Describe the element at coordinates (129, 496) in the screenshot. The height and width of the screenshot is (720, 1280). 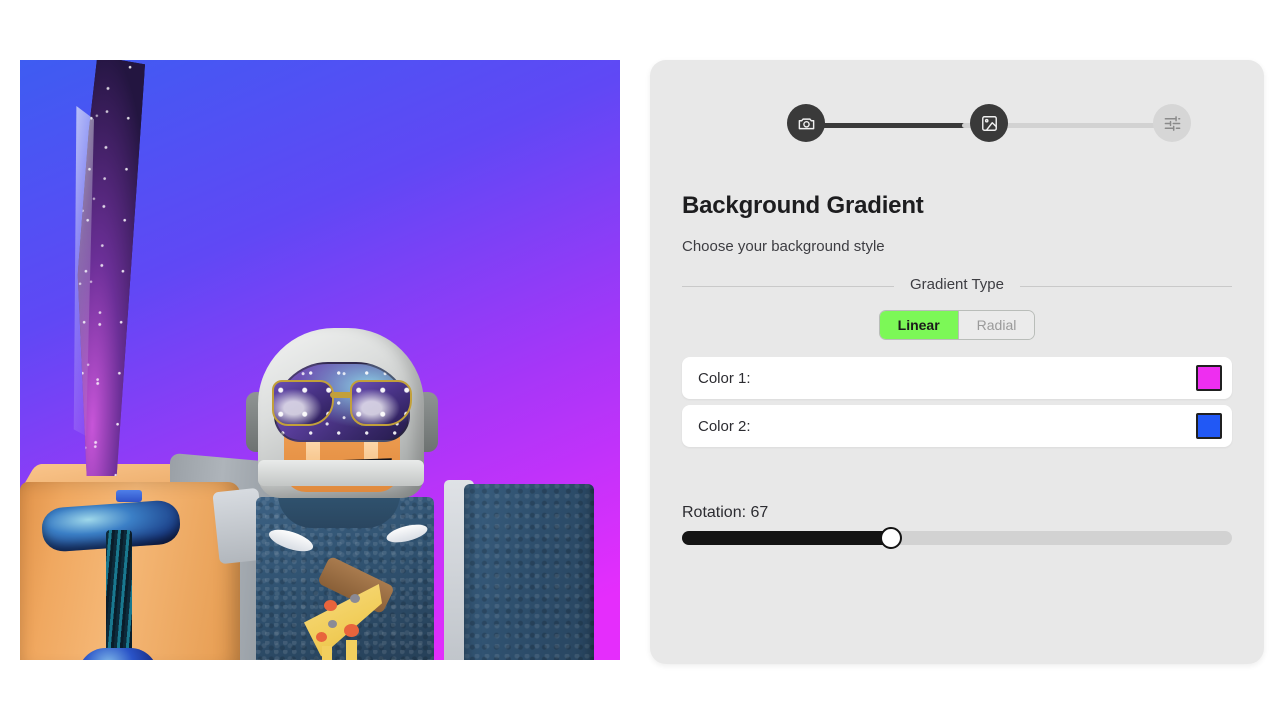
I see `box-blue-detail` at that location.